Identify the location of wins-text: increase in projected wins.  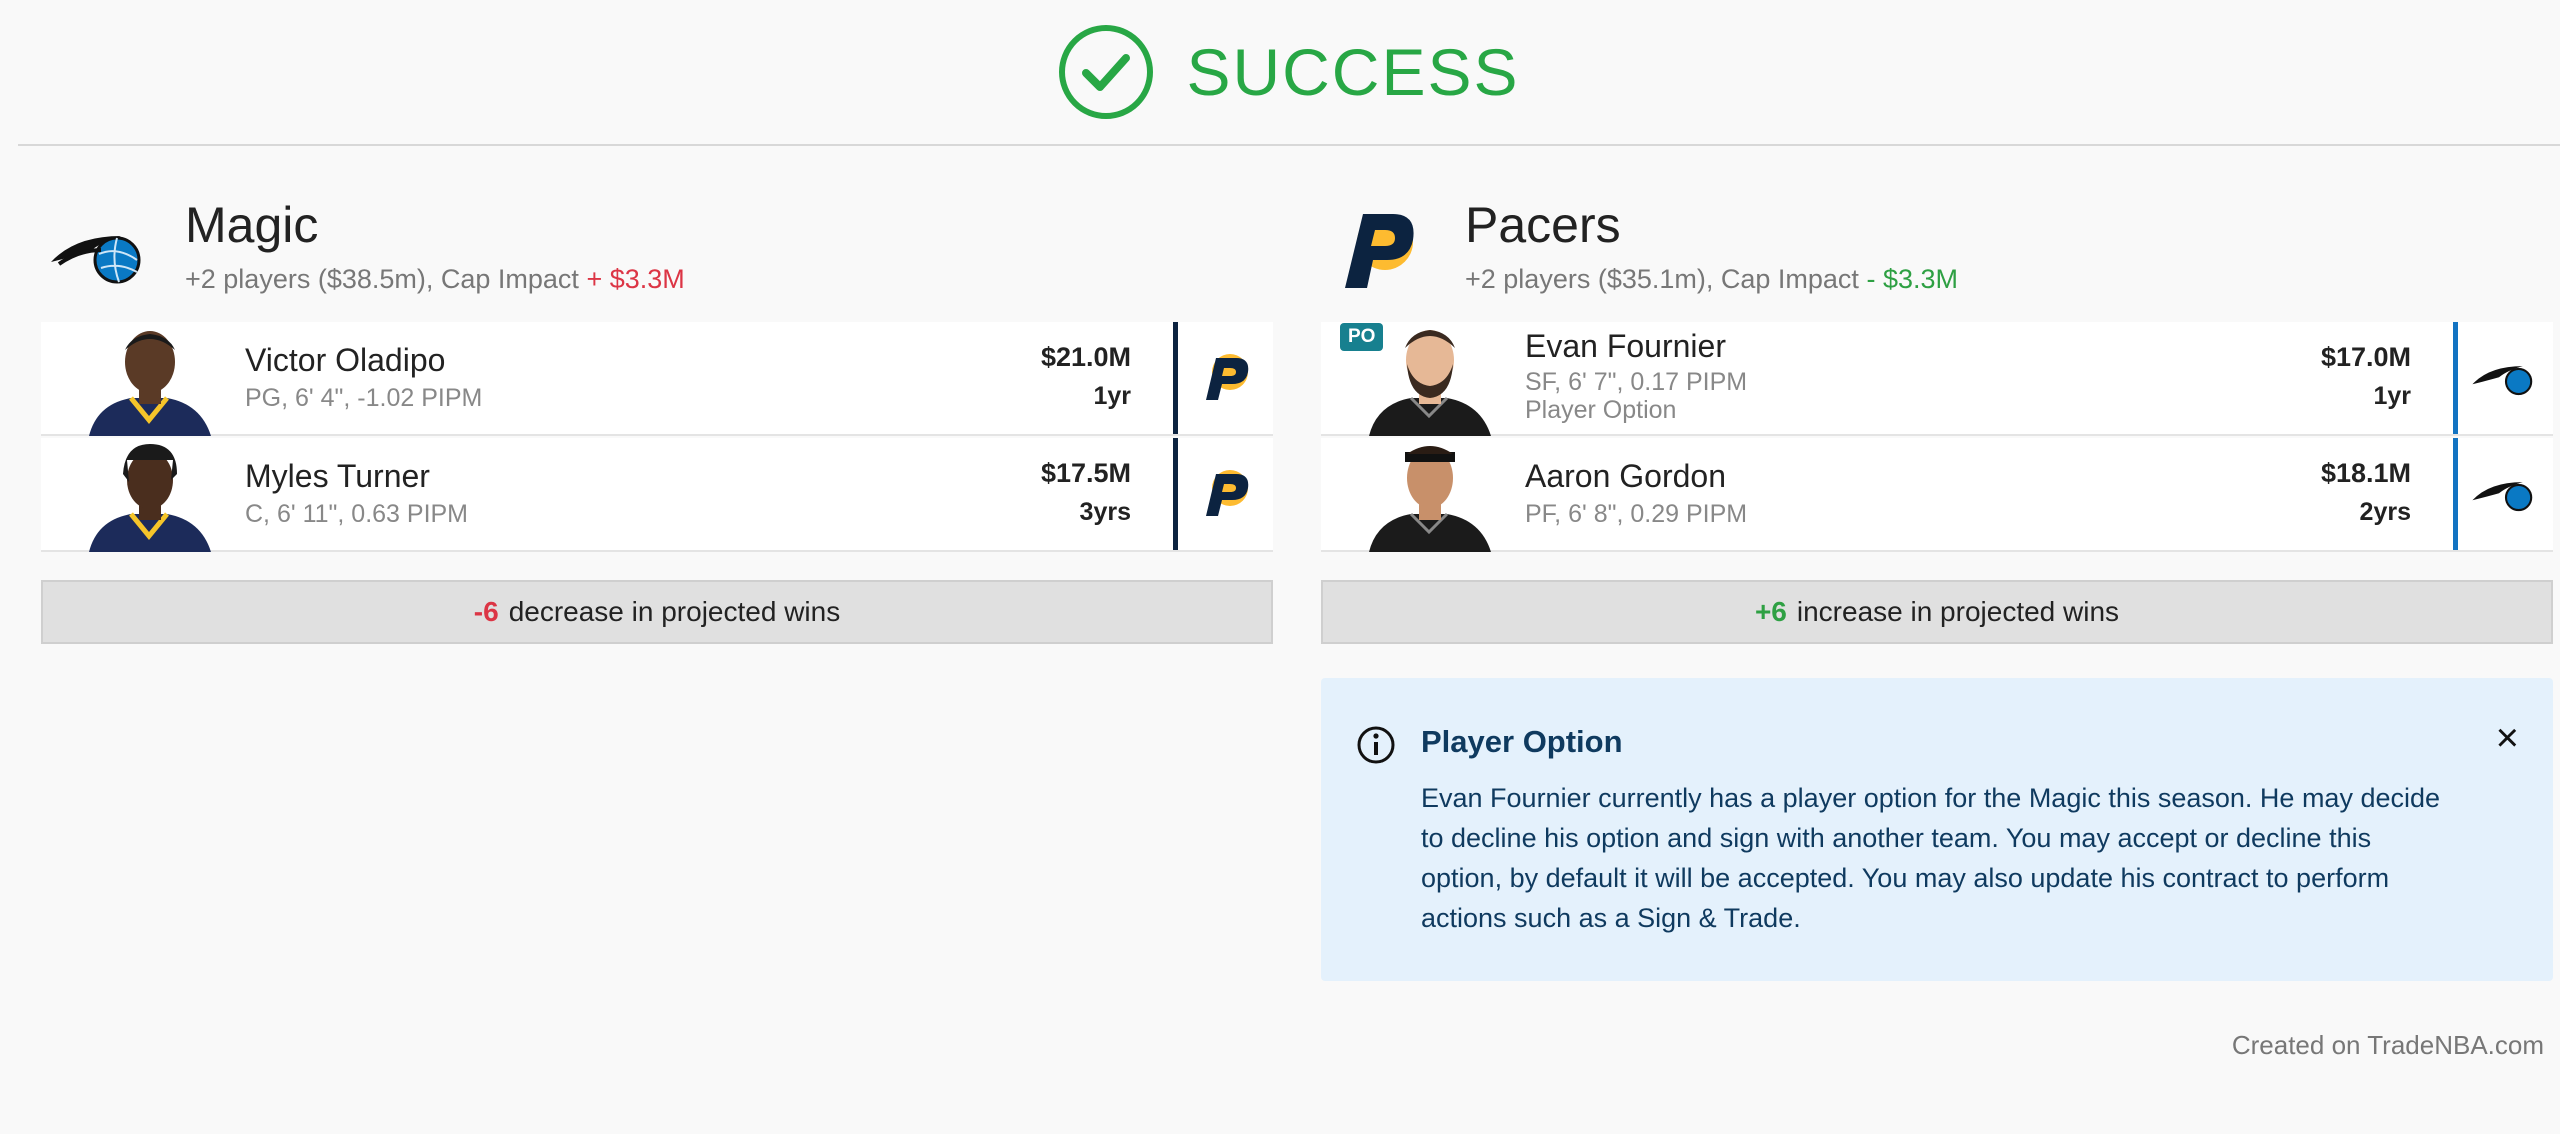
(1958, 611).